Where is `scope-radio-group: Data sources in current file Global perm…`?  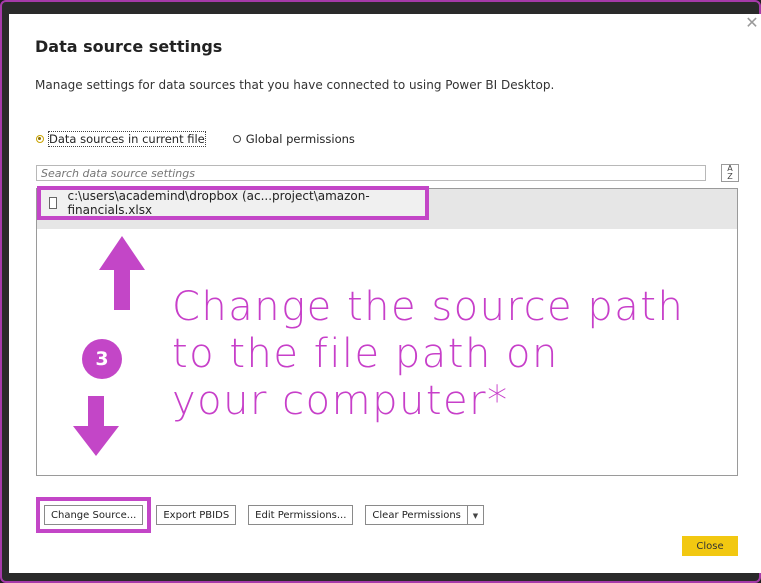
scope-radio-group: Data sources in current file Global perm… is located at coordinates (209, 139).